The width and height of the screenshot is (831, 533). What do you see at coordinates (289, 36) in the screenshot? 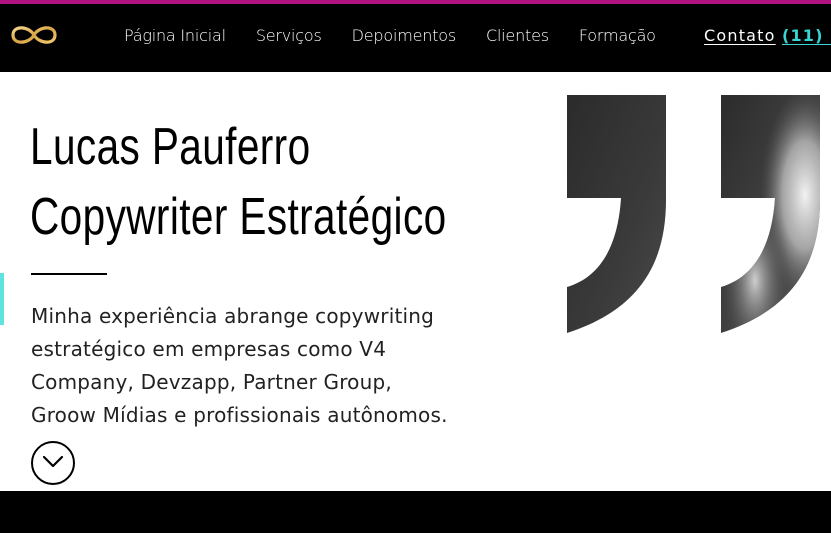
I see `nav-item-services: Serviços` at bounding box center [289, 36].